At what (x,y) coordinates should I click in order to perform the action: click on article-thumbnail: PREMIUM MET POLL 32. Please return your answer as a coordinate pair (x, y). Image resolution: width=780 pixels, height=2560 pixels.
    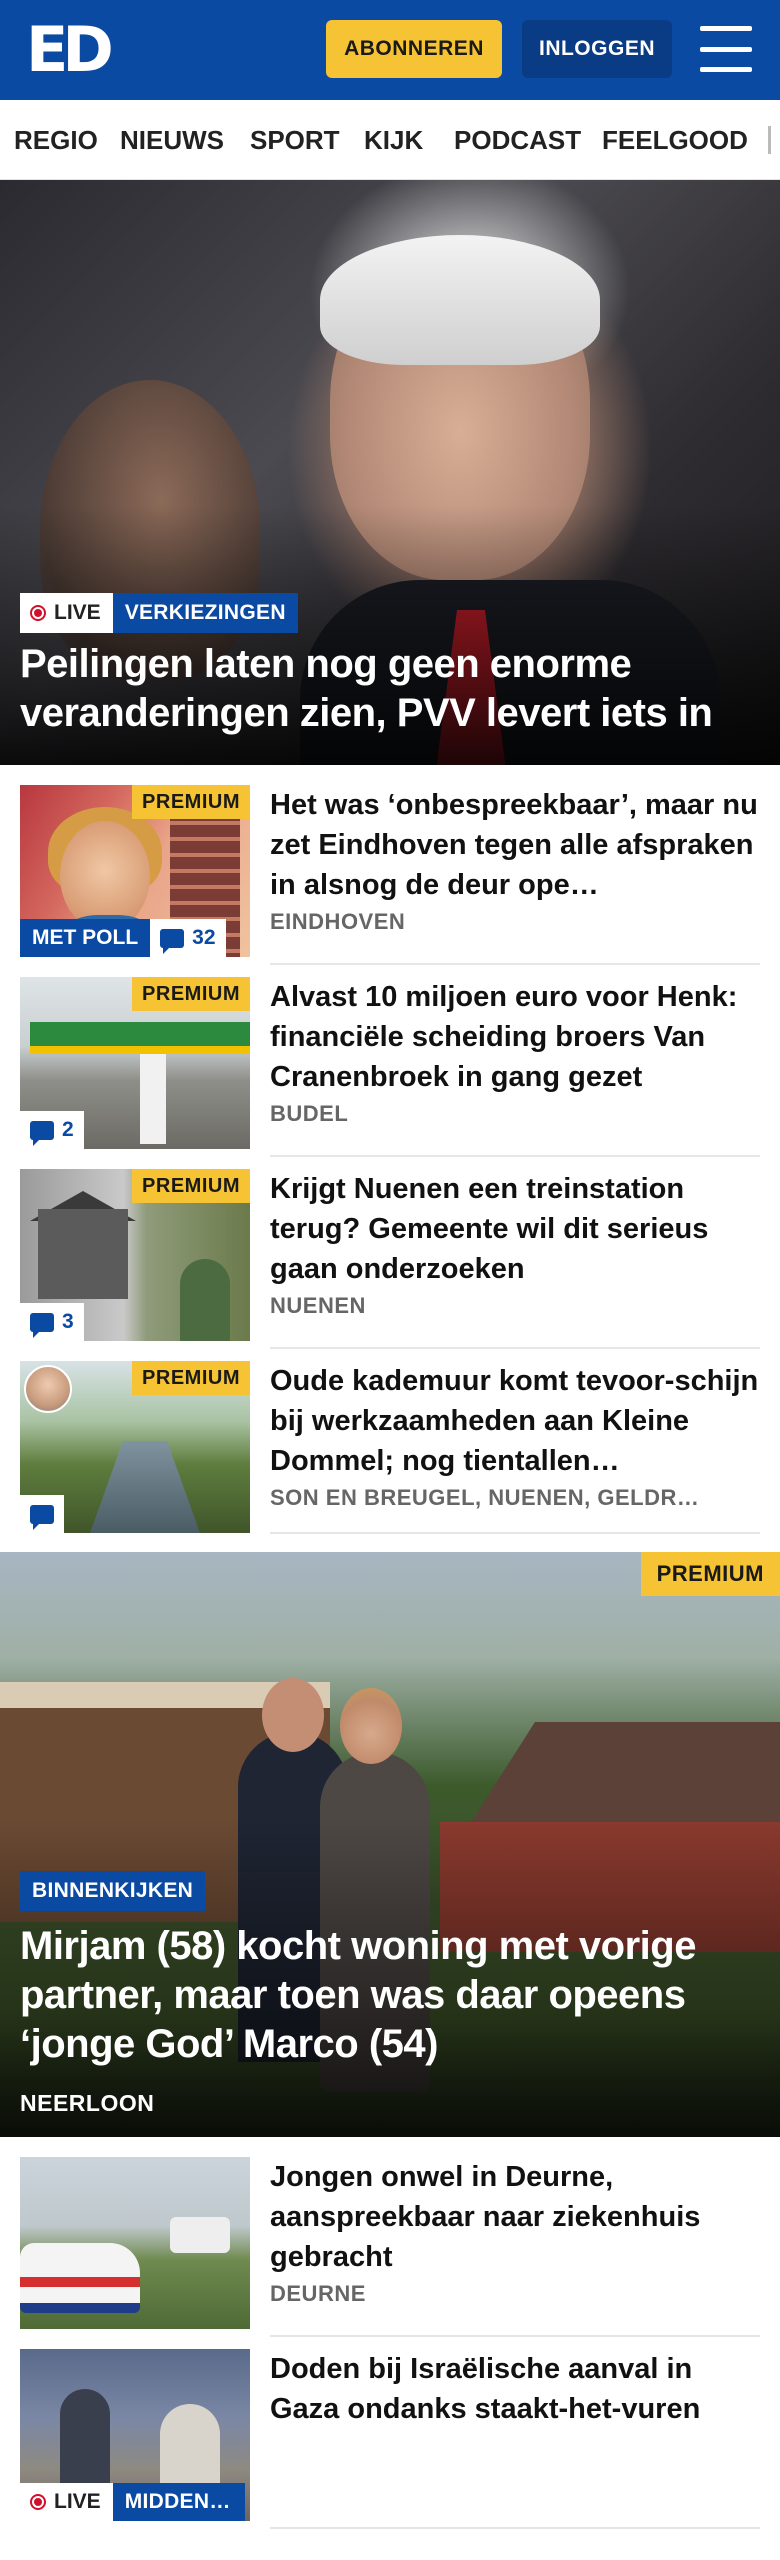
    Looking at the image, I should click on (135, 871).